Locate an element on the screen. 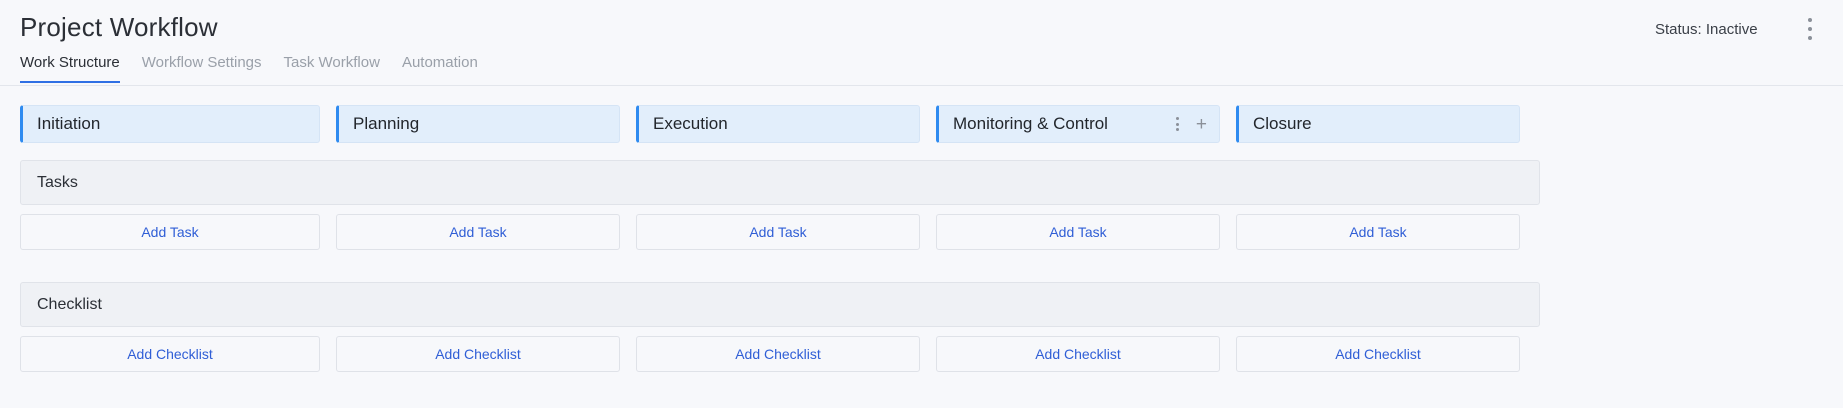  tab-workflow-settings: Workflow Settings is located at coordinates (202, 68).